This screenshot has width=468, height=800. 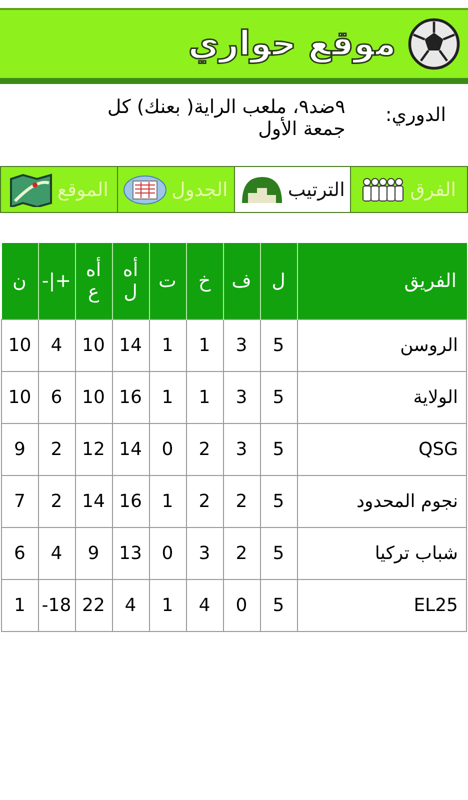 I want to click on tab: الترتيب, so click(x=293, y=189).